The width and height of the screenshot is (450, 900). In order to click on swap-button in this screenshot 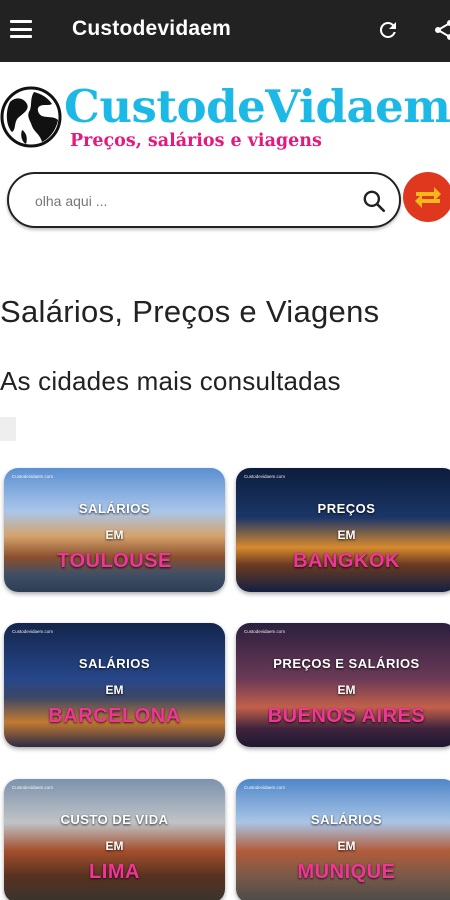, I will do `click(426, 197)`.